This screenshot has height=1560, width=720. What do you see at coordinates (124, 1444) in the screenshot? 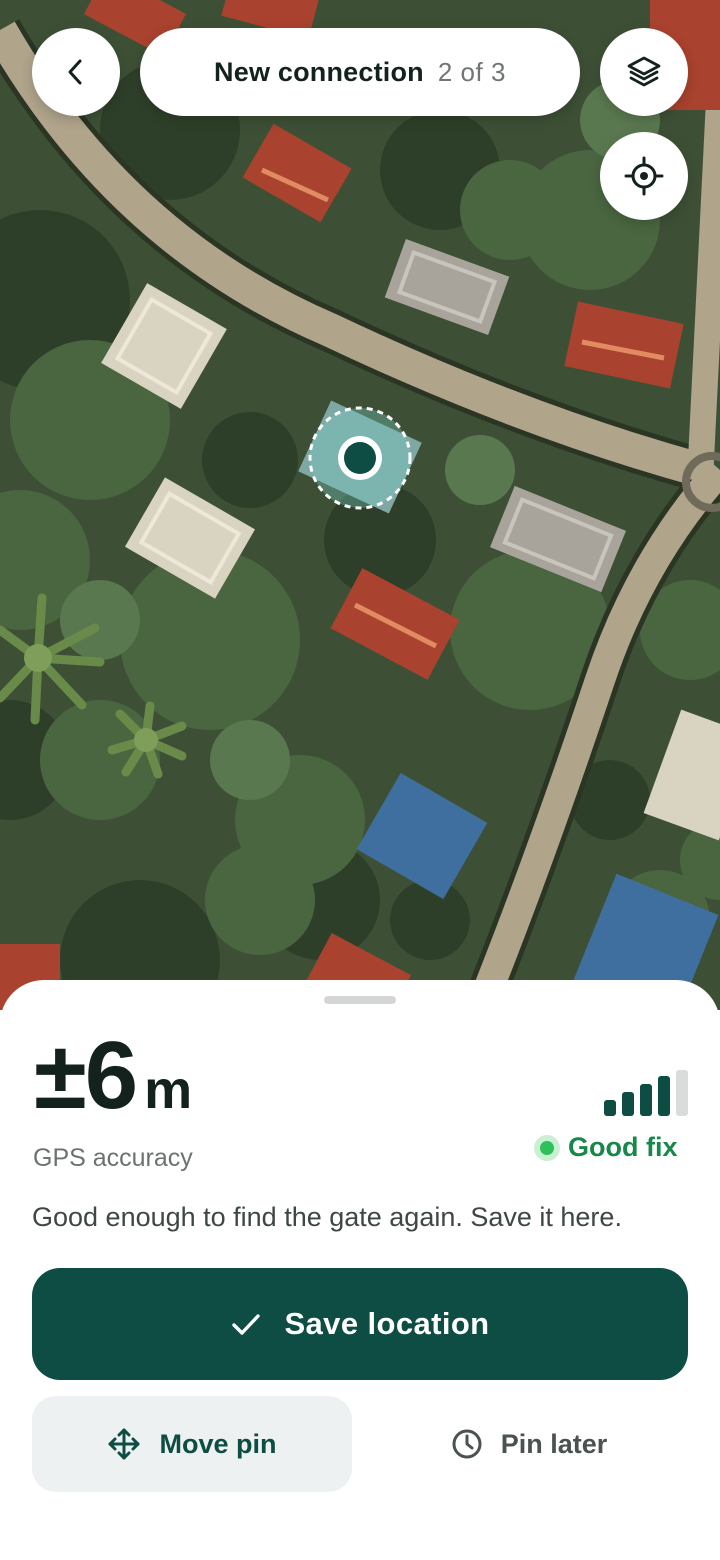
I see `move-arrows-icon` at bounding box center [124, 1444].